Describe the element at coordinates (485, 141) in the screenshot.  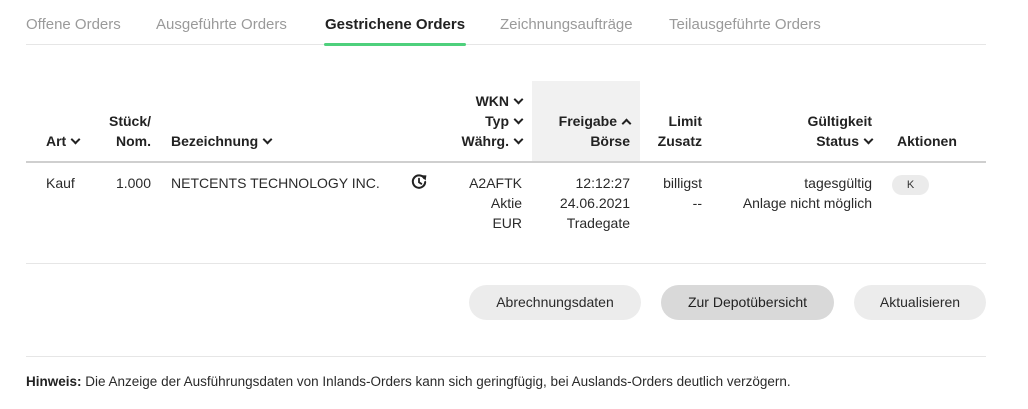
I see `col-header-waehrg-label: Währg.` at that location.